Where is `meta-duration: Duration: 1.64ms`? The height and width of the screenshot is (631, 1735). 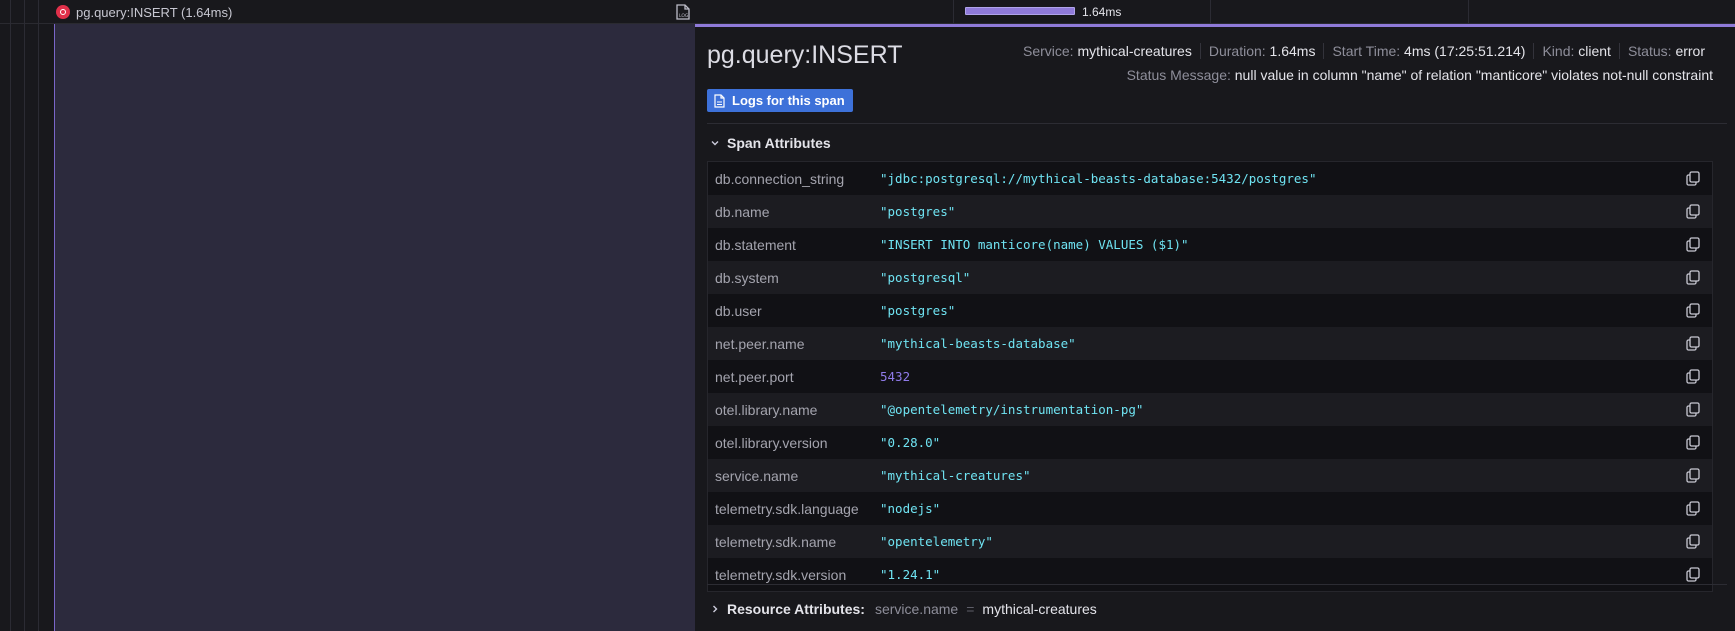
meta-duration: Duration: 1.64ms is located at coordinates (1261, 51).